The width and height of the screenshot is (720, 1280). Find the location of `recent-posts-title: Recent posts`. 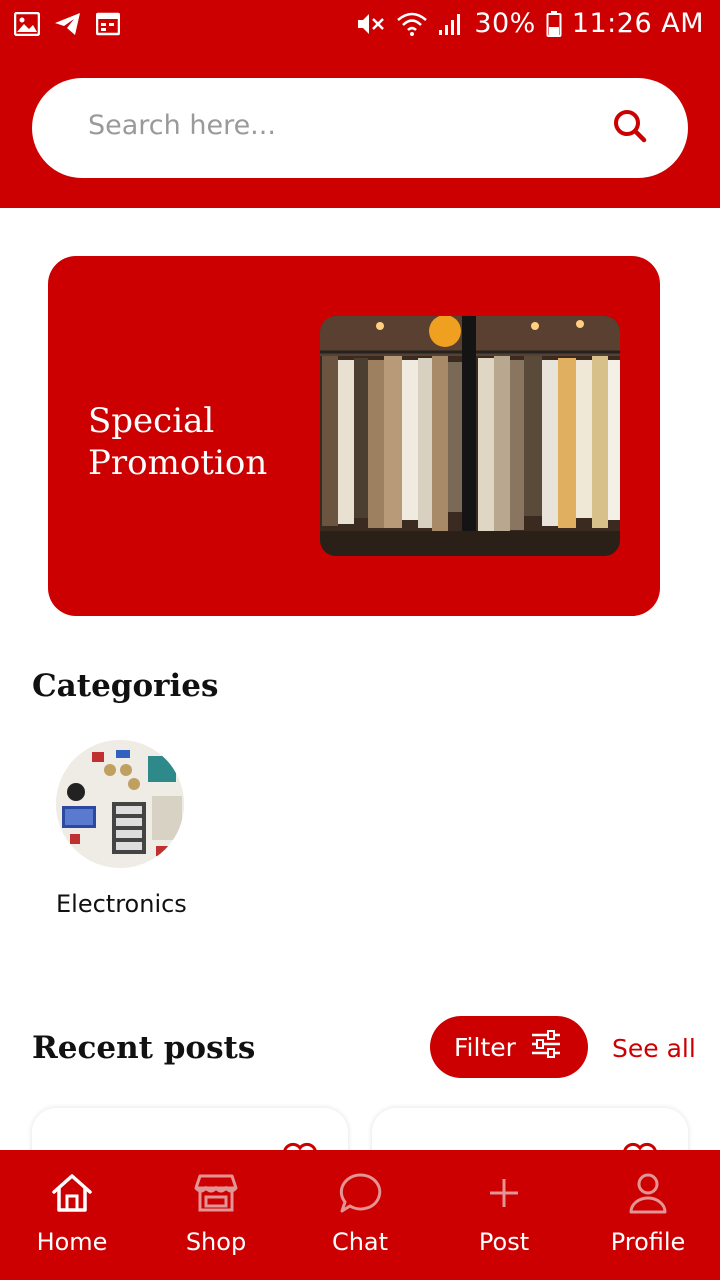

recent-posts-title: Recent posts is located at coordinates (144, 1048).